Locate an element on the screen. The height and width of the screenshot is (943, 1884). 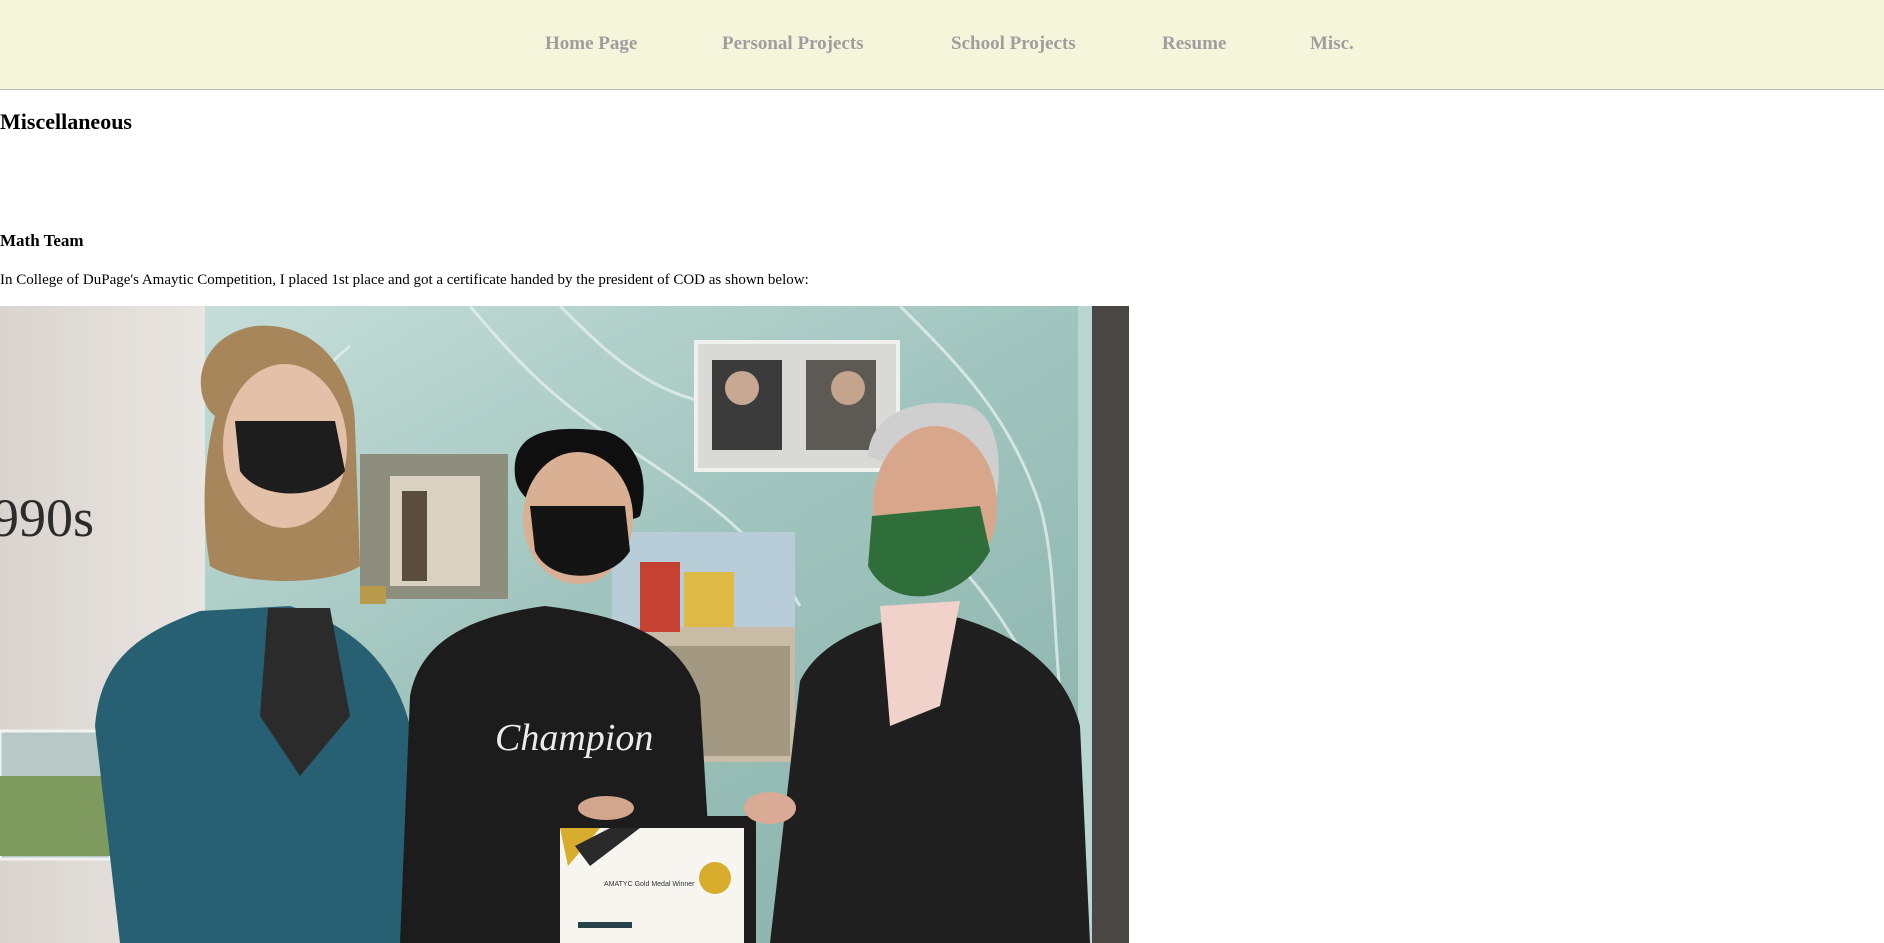
nav-misc: Misc. is located at coordinates (1332, 44).